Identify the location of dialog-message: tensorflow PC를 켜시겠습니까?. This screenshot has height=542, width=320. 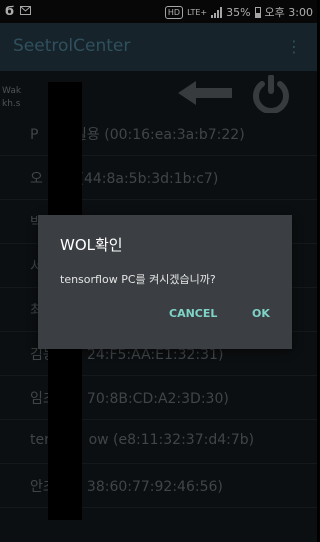
(138, 279).